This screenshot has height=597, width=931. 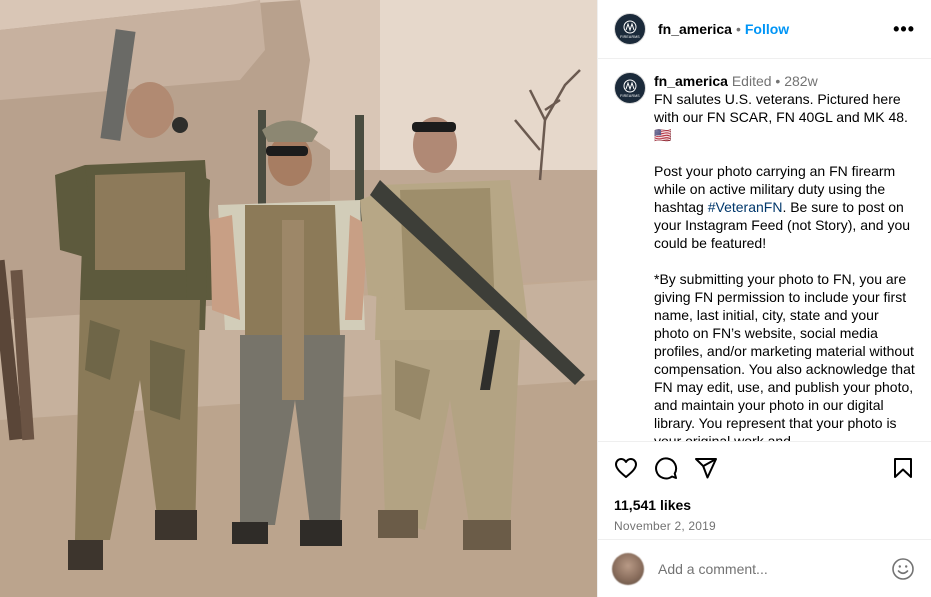 What do you see at coordinates (691, 81) in the screenshot?
I see `caption-username: fn_america` at bounding box center [691, 81].